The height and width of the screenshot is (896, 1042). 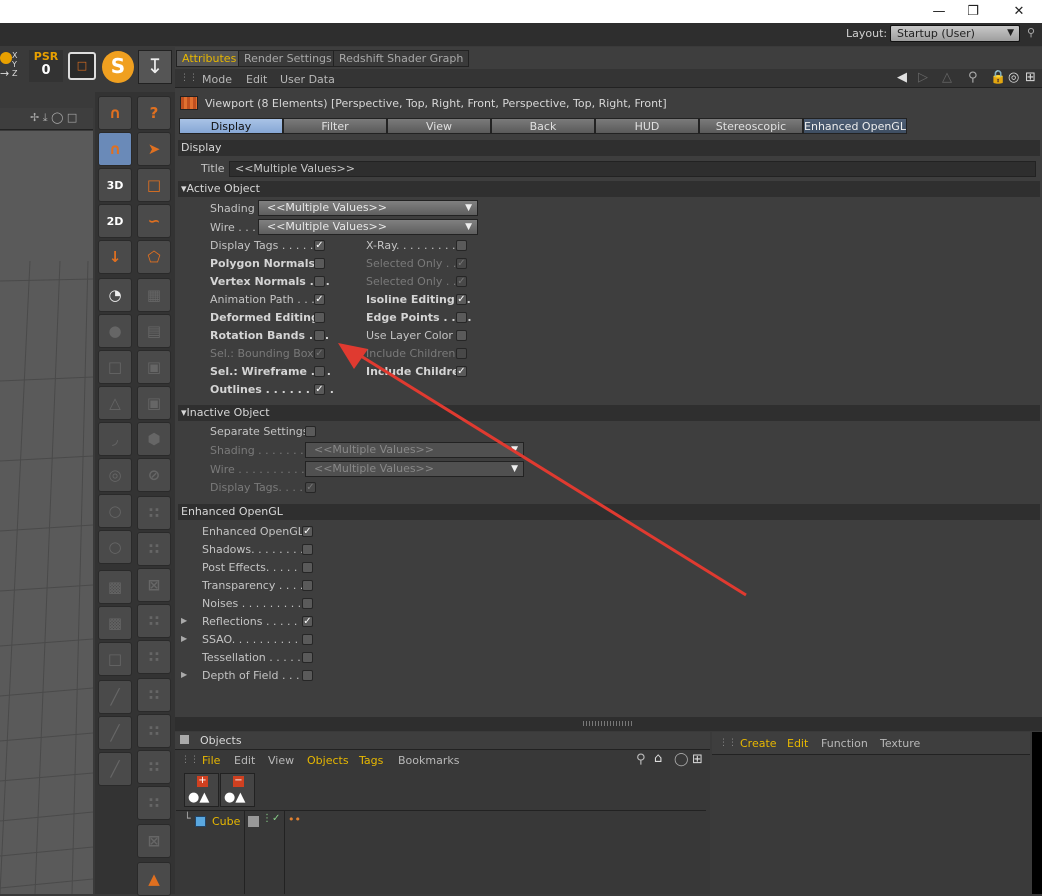 What do you see at coordinates (115, 221) in the screenshot?
I see `snap-2d-icon: 2D` at bounding box center [115, 221].